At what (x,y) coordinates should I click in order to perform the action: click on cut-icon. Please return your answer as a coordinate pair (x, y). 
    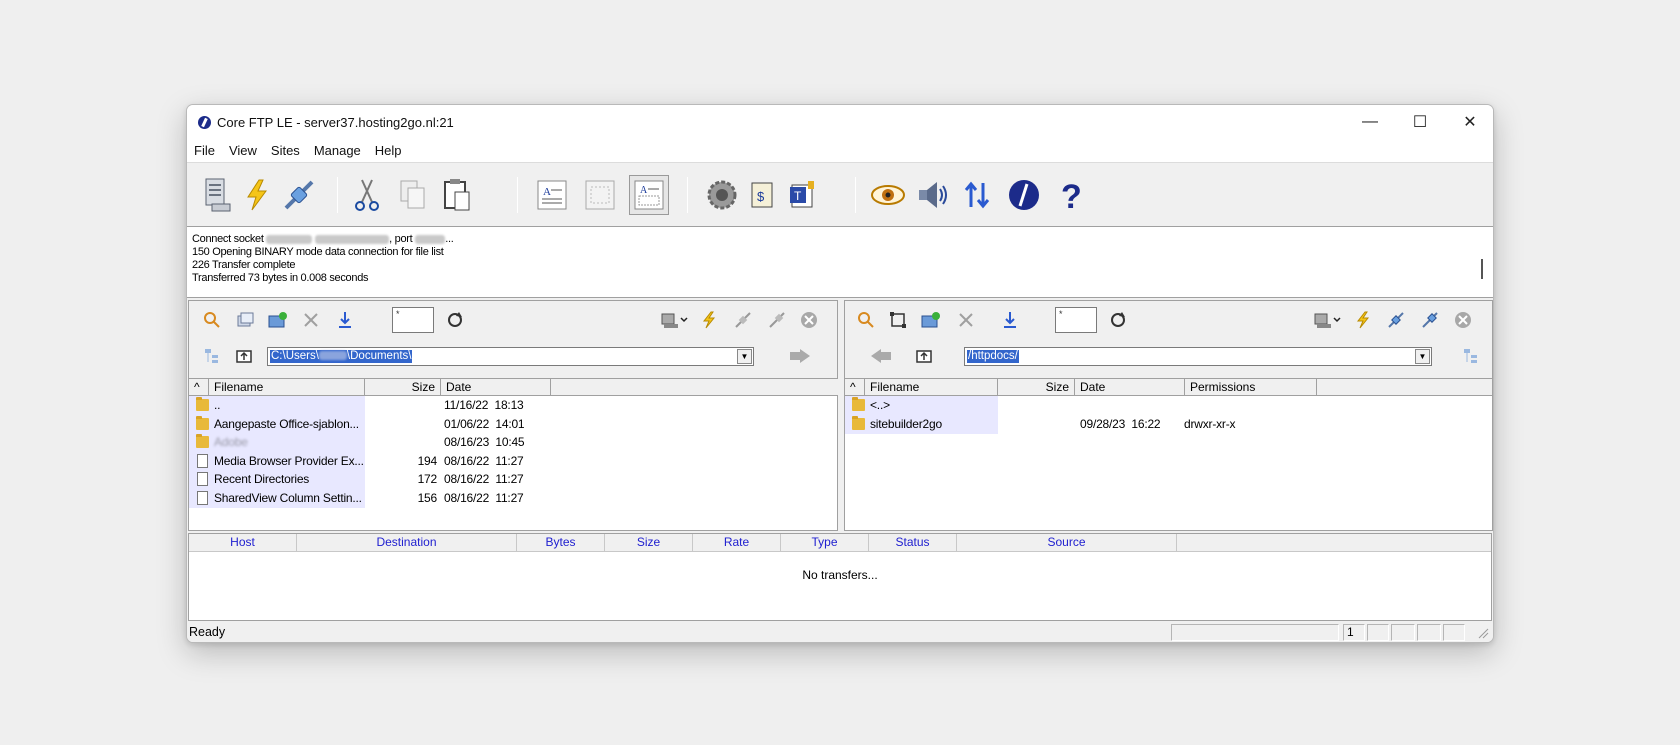
    Looking at the image, I should click on (367, 195).